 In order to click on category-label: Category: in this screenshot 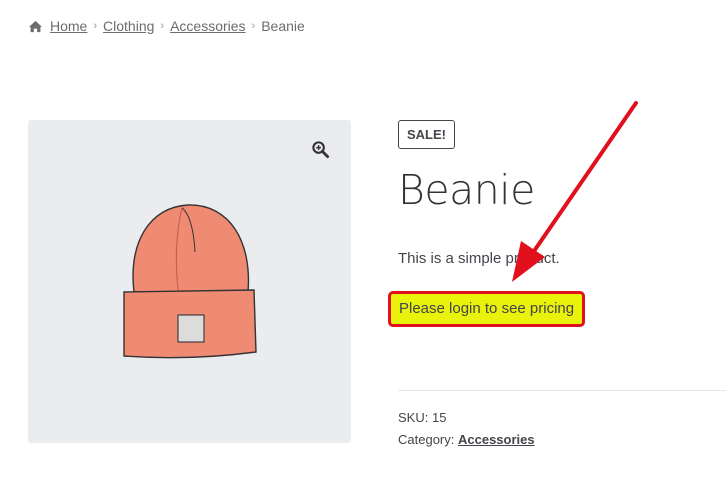, I will do `click(426, 439)`.